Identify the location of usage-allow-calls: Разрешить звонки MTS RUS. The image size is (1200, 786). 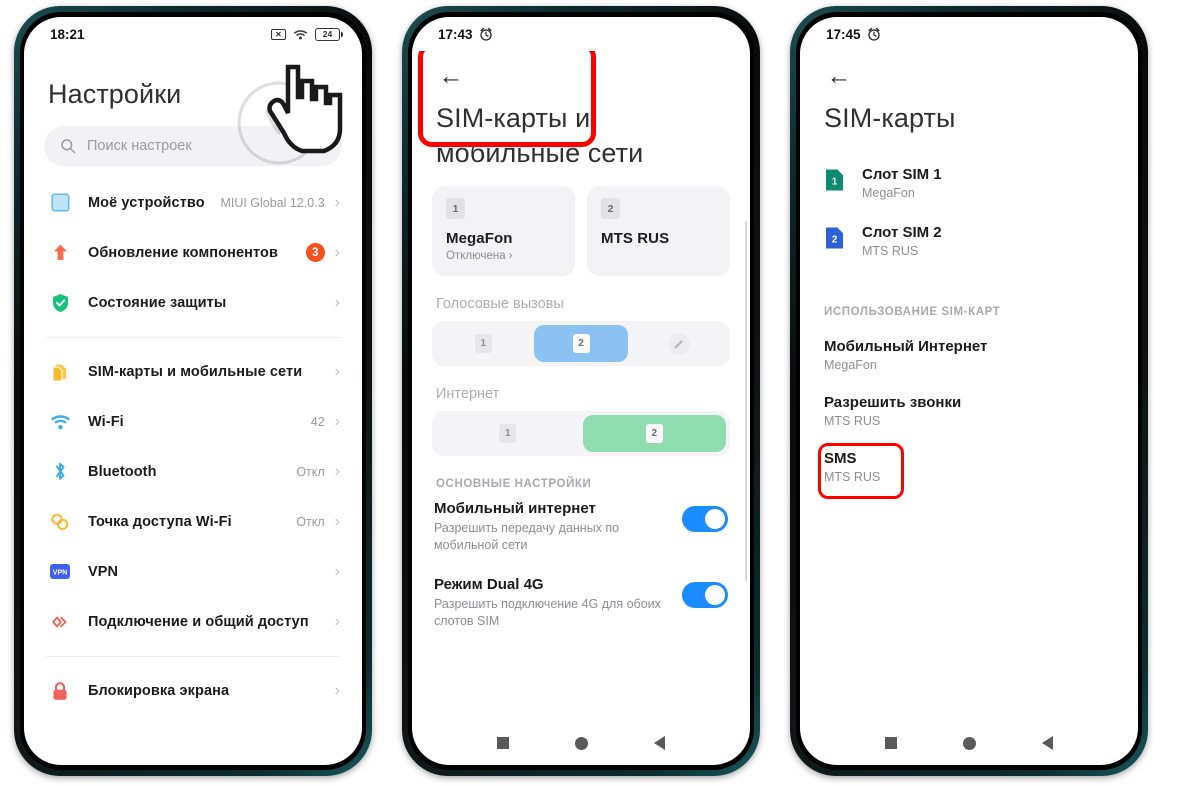
(969, 411).